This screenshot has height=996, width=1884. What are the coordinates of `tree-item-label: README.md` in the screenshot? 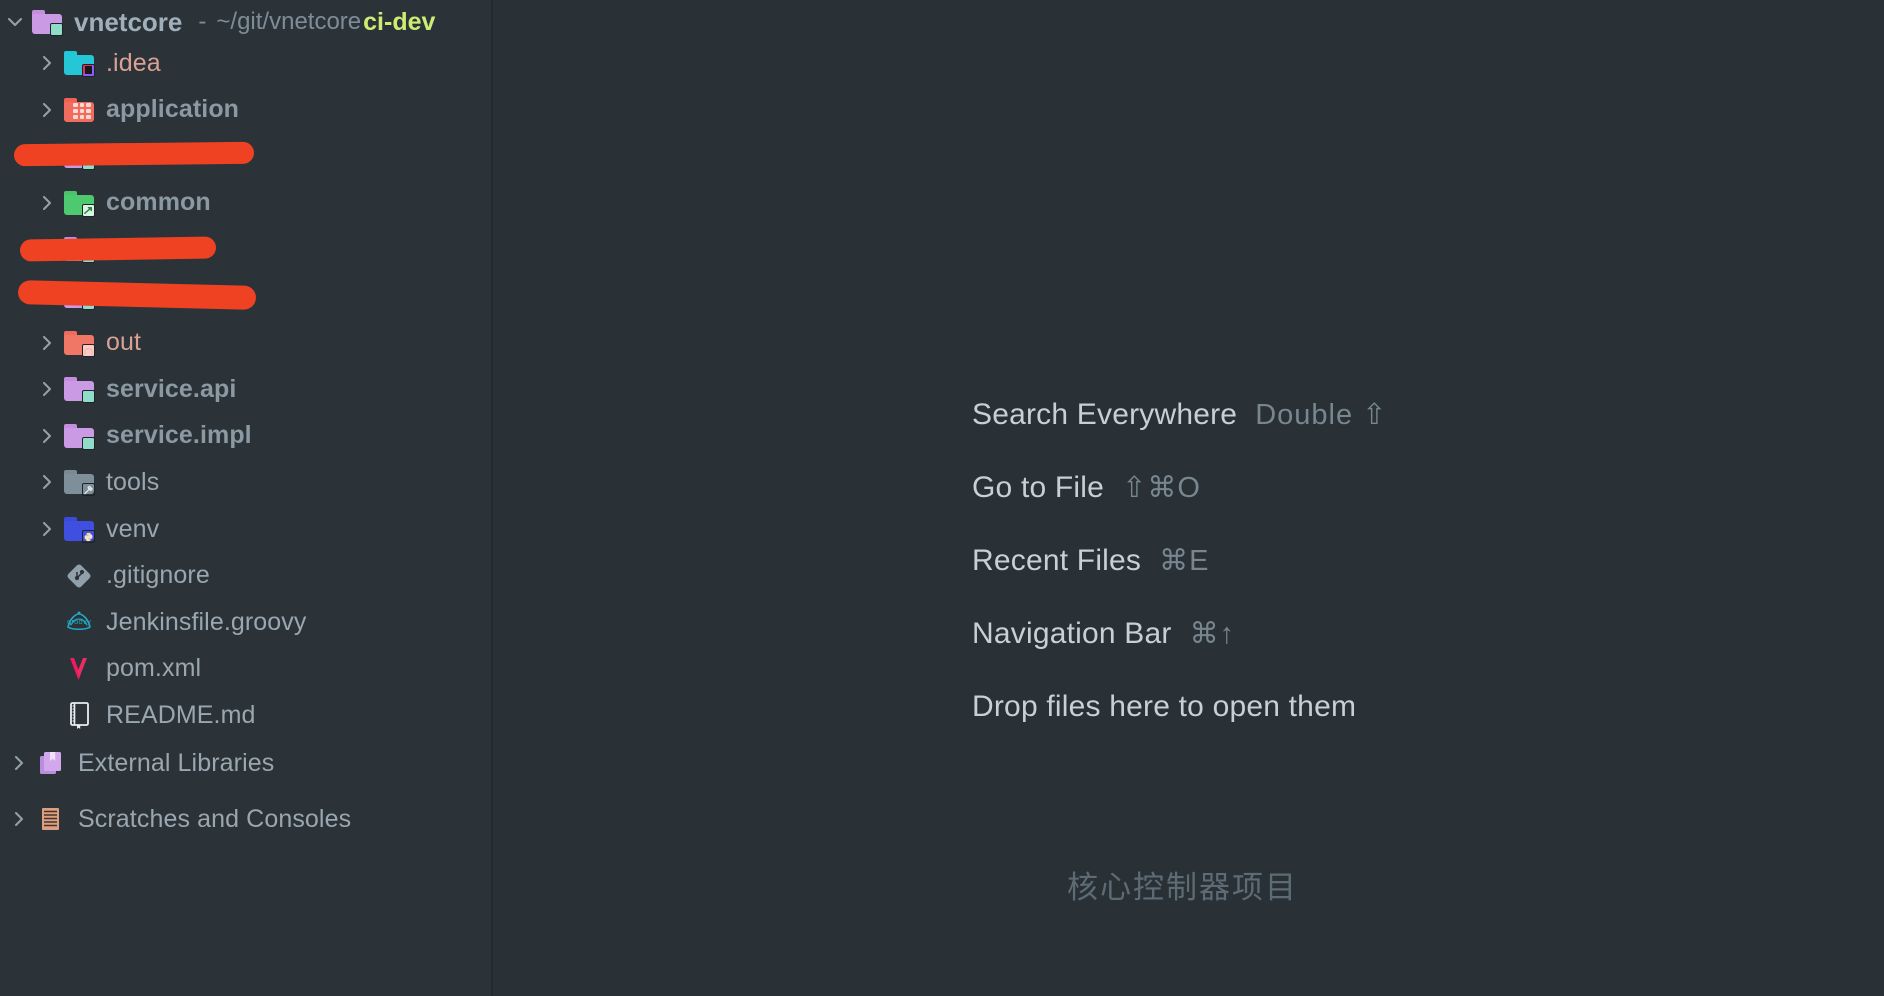 It's located at (181, 714).